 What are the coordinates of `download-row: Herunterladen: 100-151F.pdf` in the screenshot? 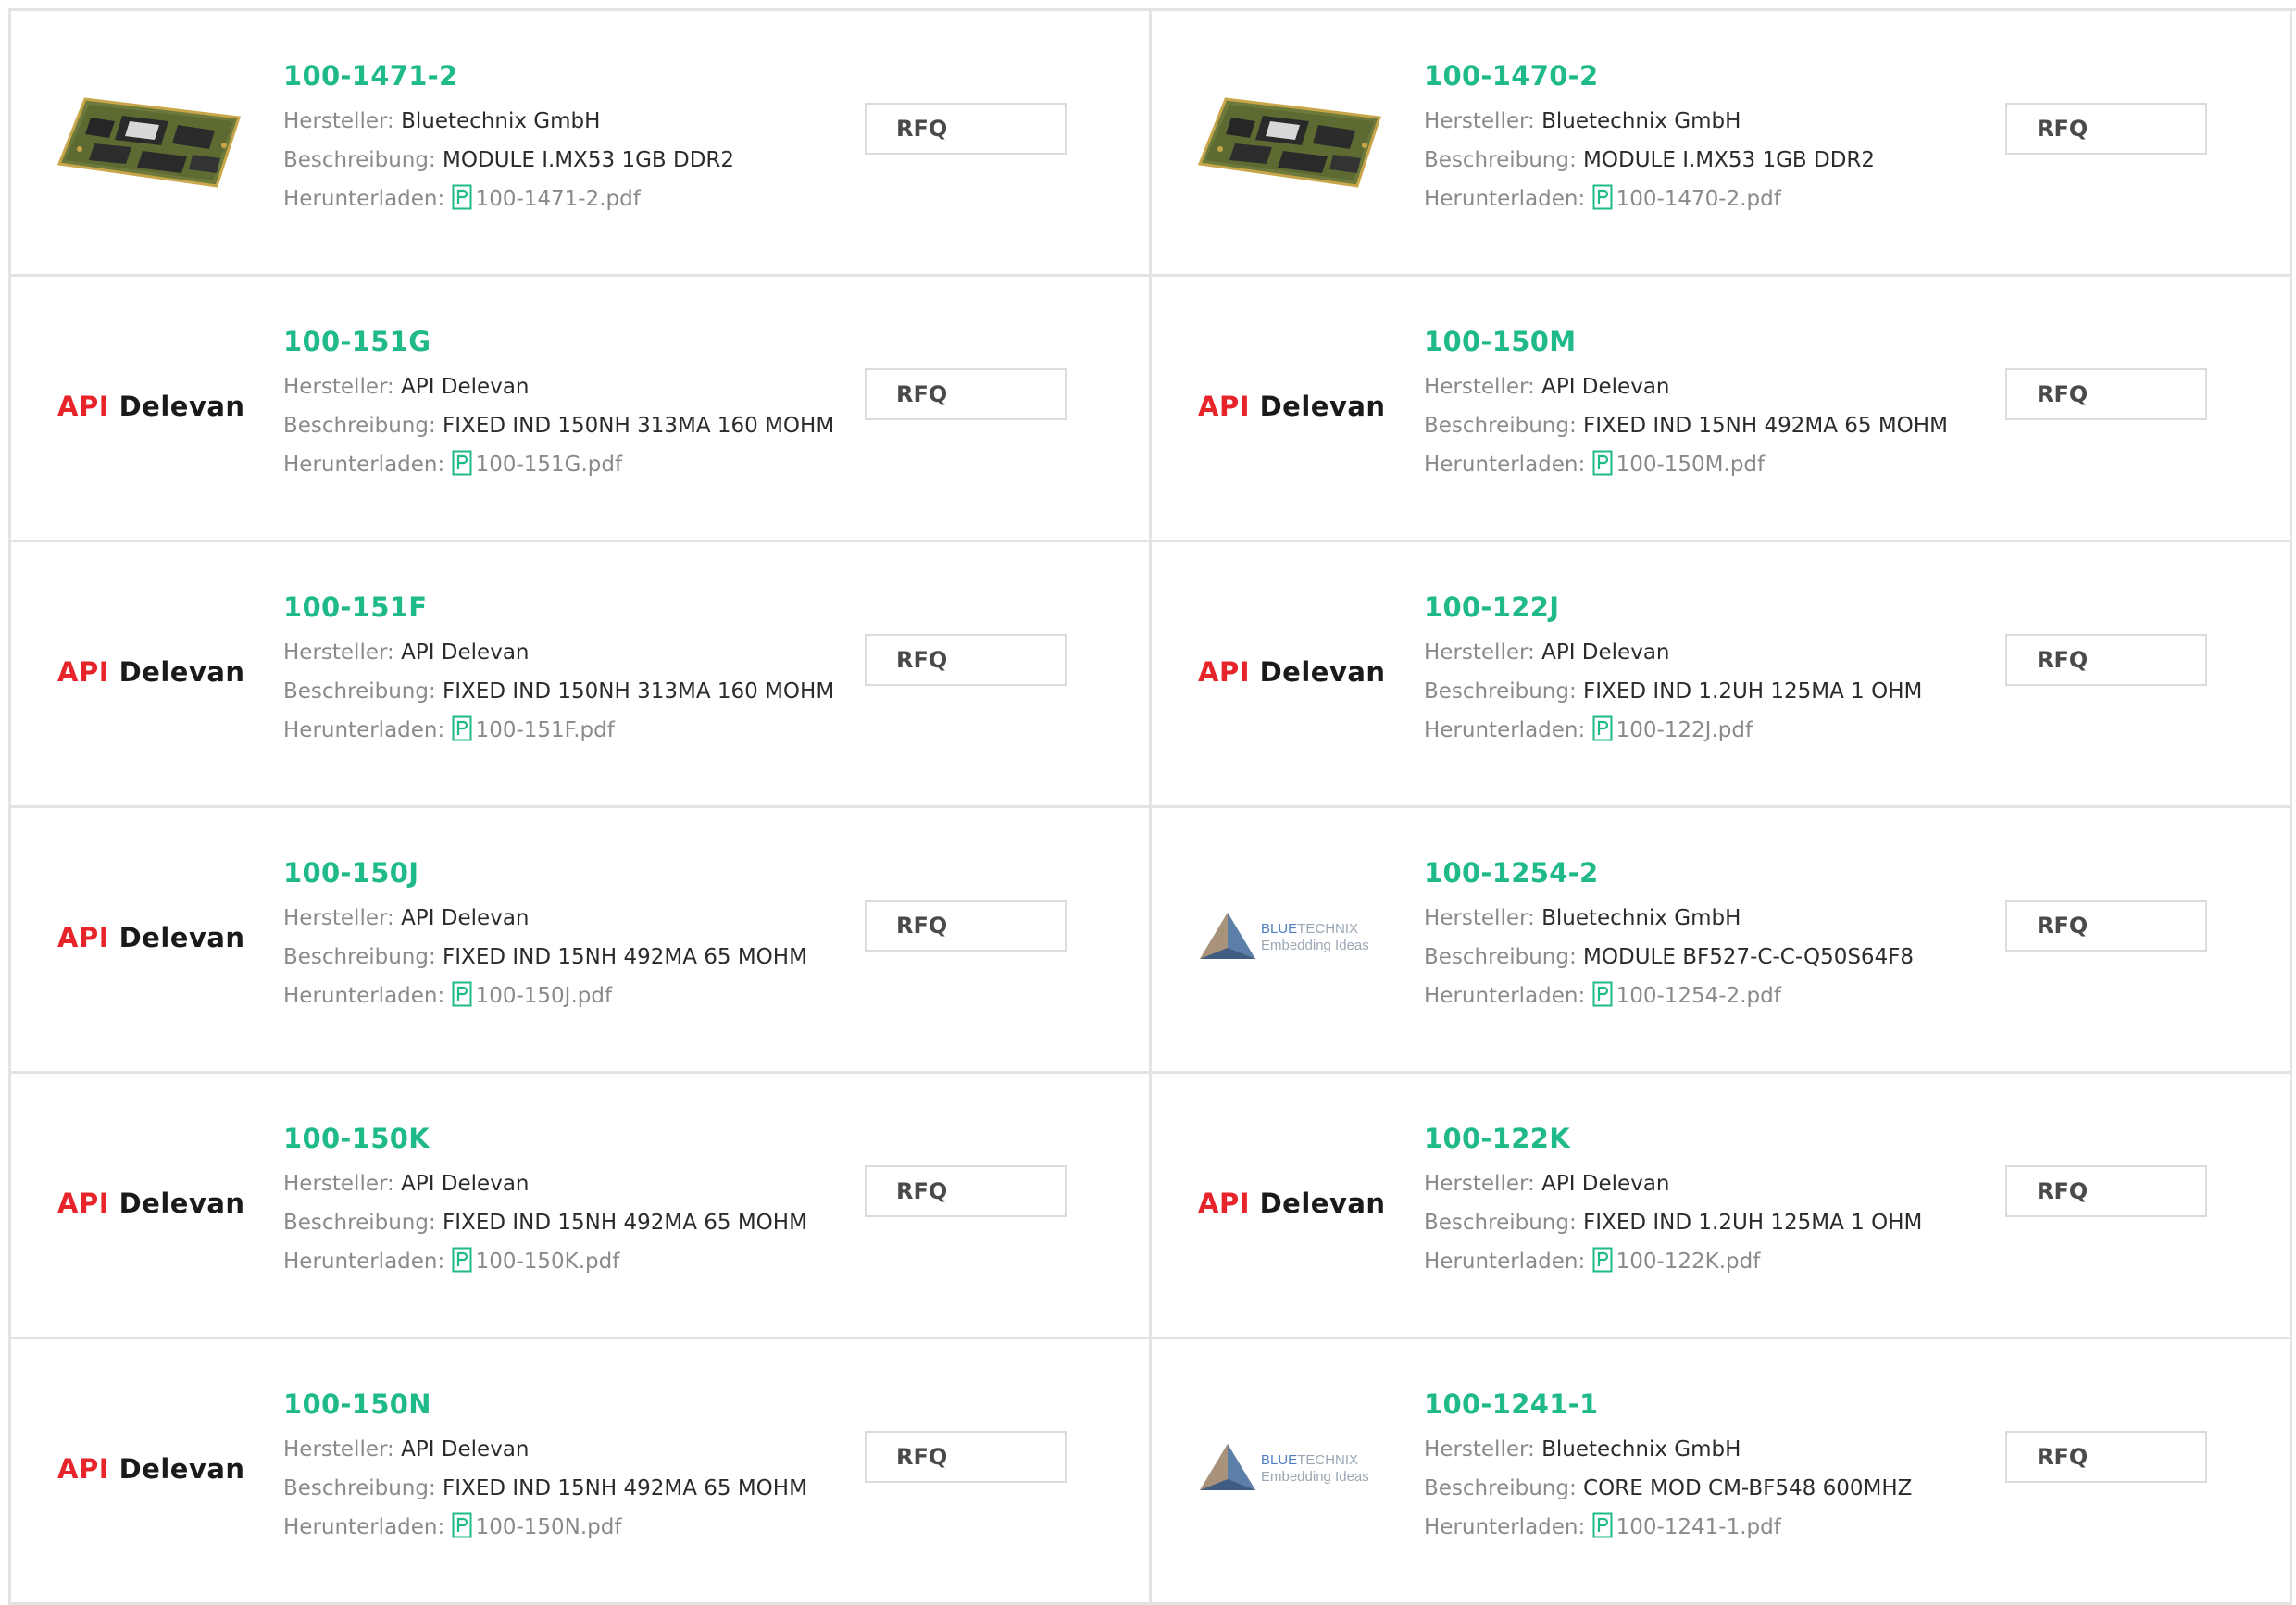 It's located at (570, 730).